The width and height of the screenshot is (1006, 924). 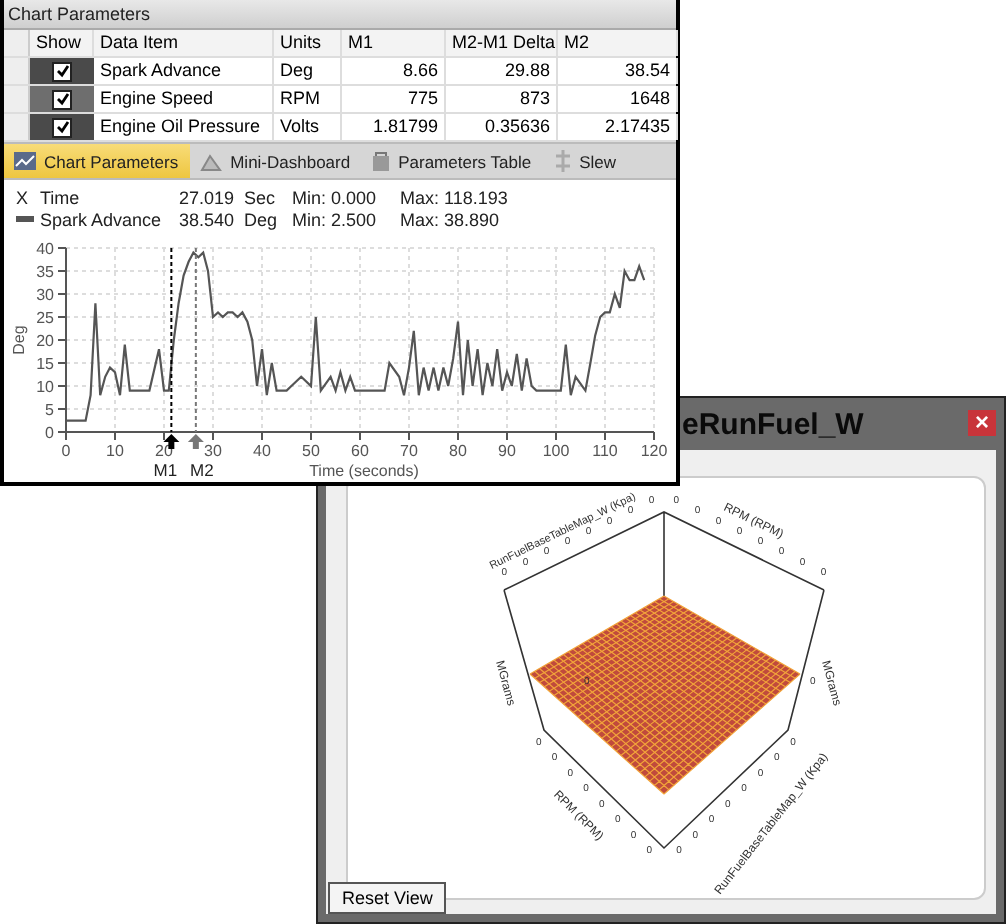 I want to click on x-tick-label: 100, so click(x=556, y=451).